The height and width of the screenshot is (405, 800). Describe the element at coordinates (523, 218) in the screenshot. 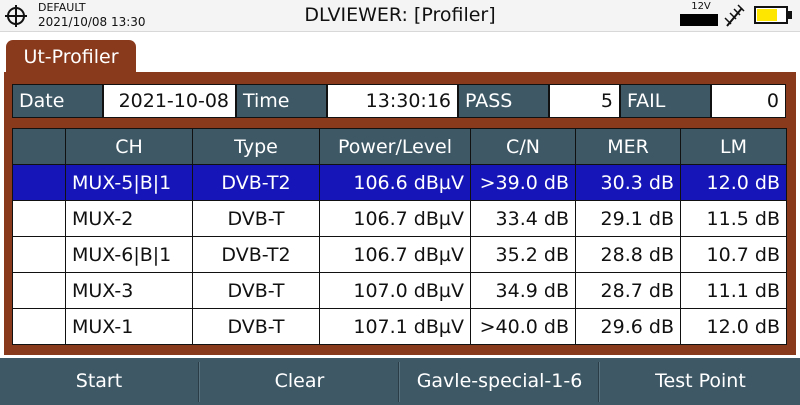

I see `cell-cn: 33.4 dB` at that location.